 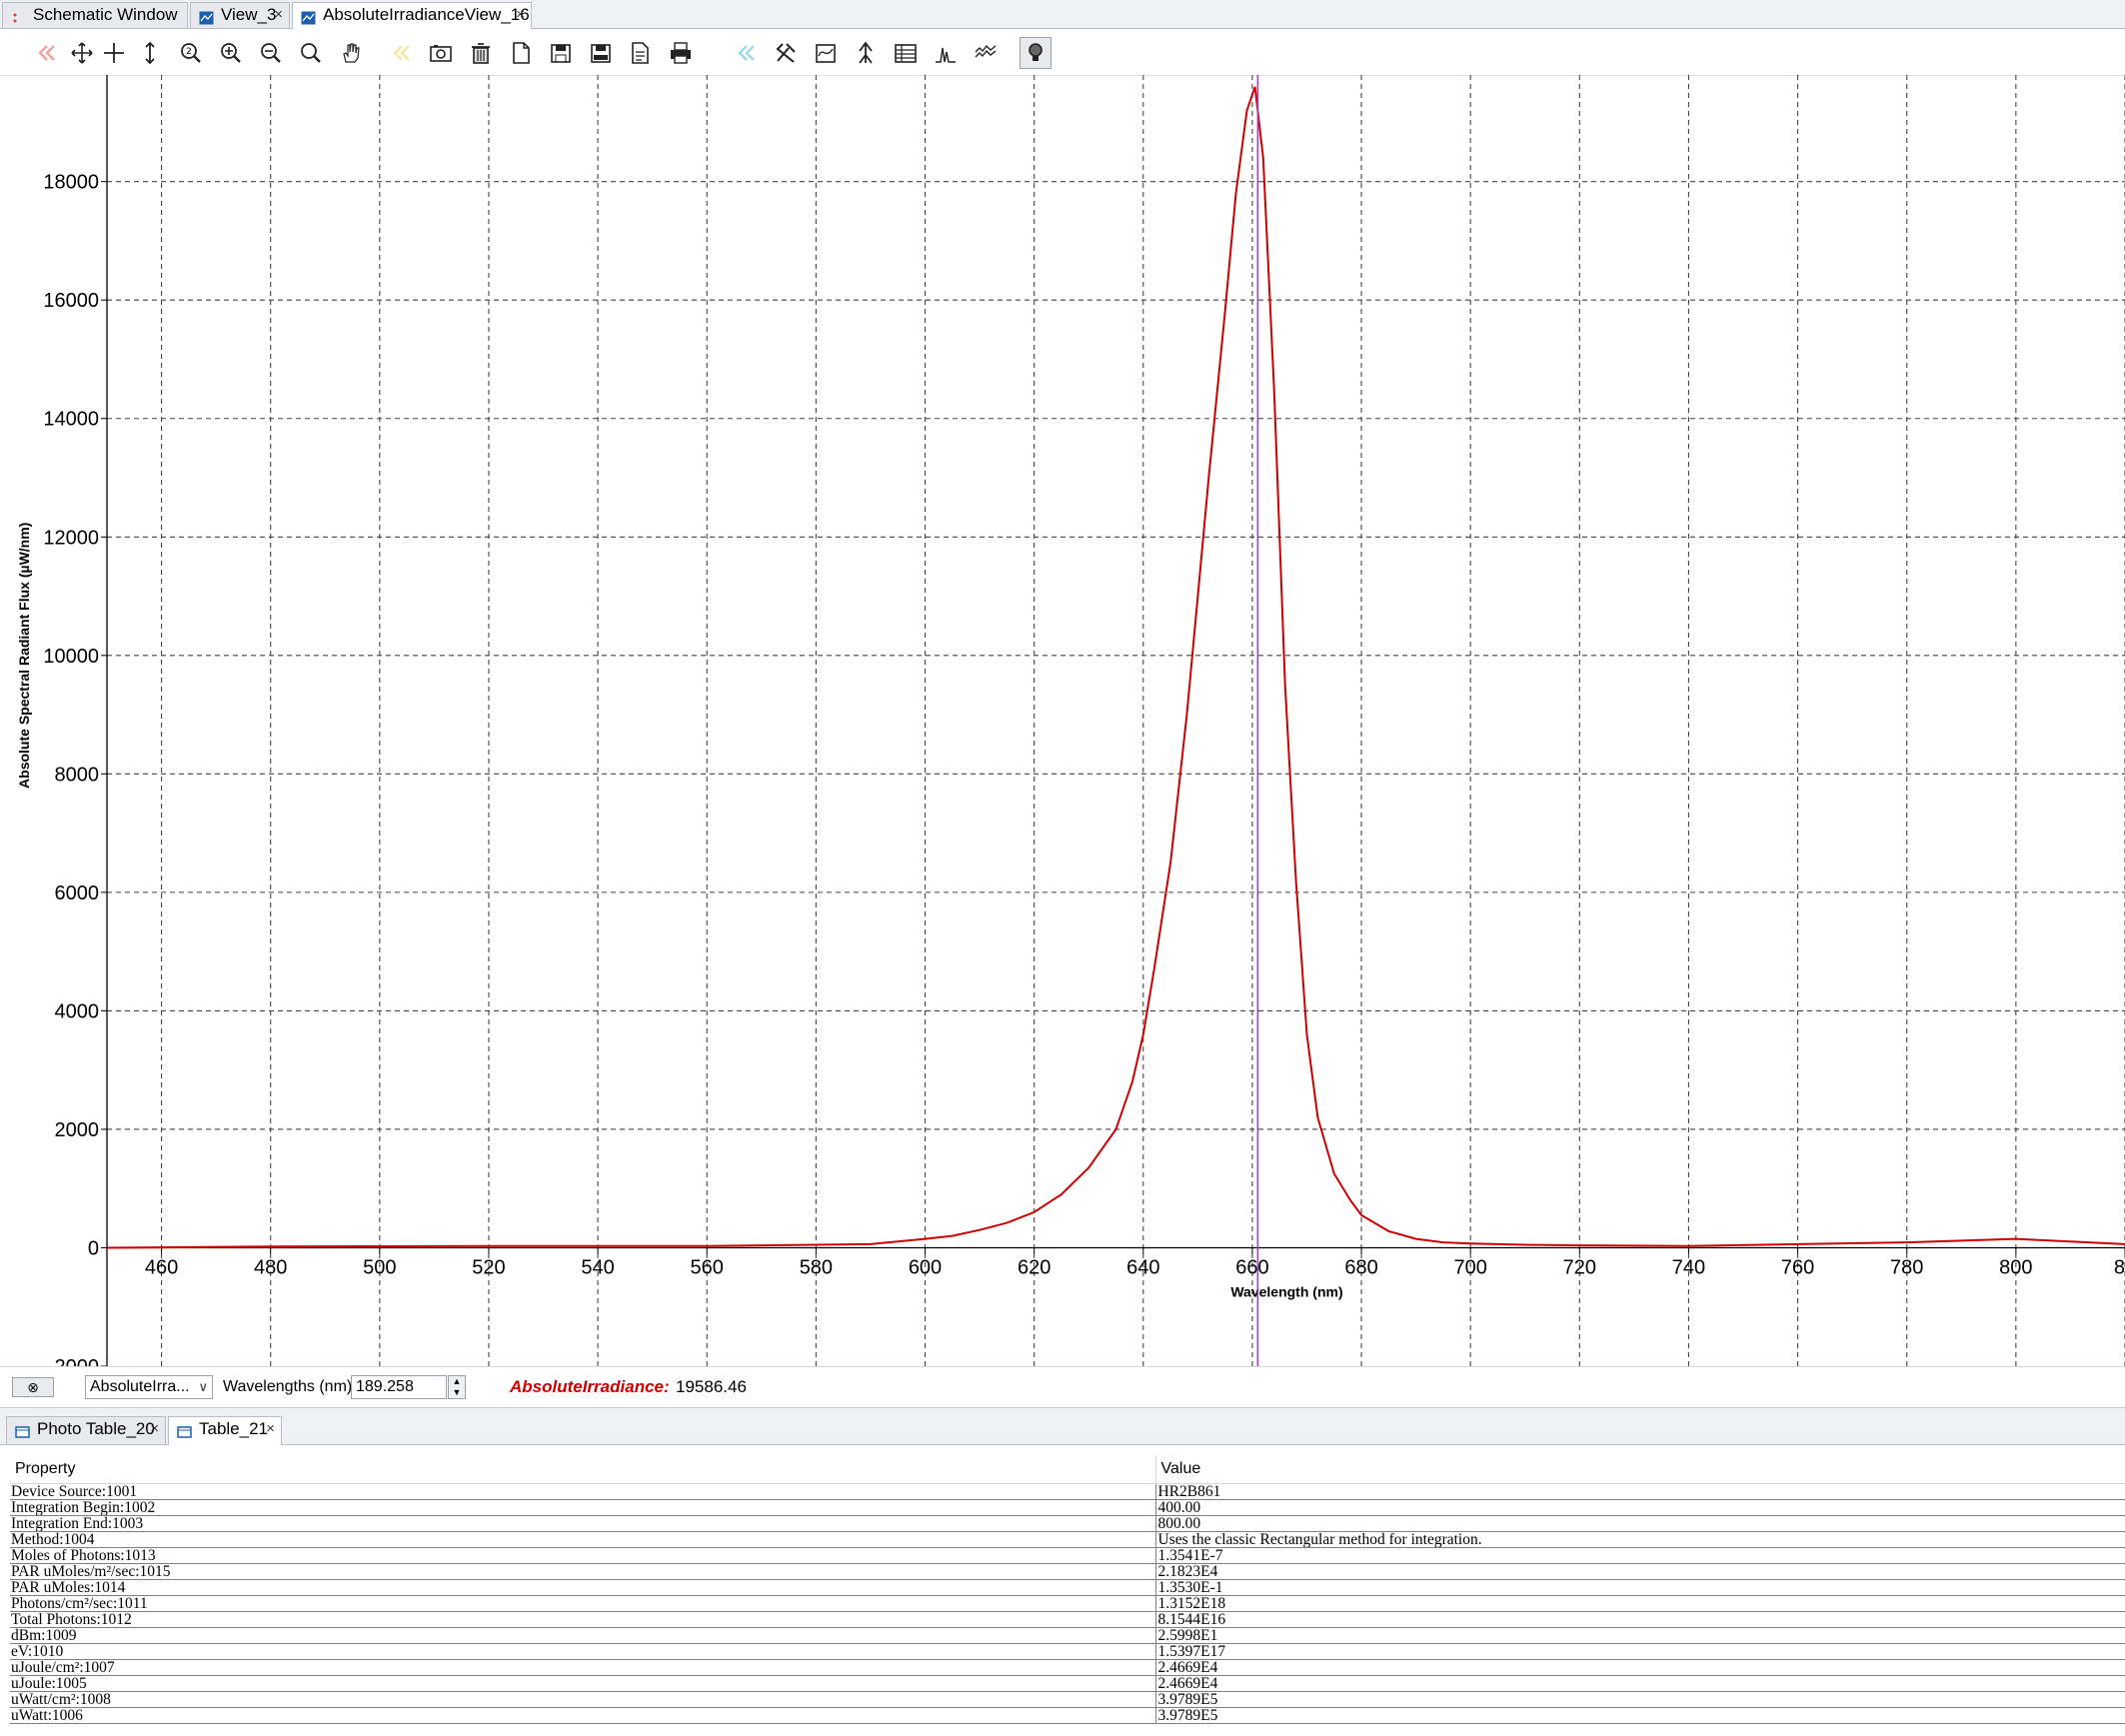 What do you see at coordinates (203, 1386) in the screenshot?
I see `chevron-down-icon: ∨` at bounding box center [203, 1386].